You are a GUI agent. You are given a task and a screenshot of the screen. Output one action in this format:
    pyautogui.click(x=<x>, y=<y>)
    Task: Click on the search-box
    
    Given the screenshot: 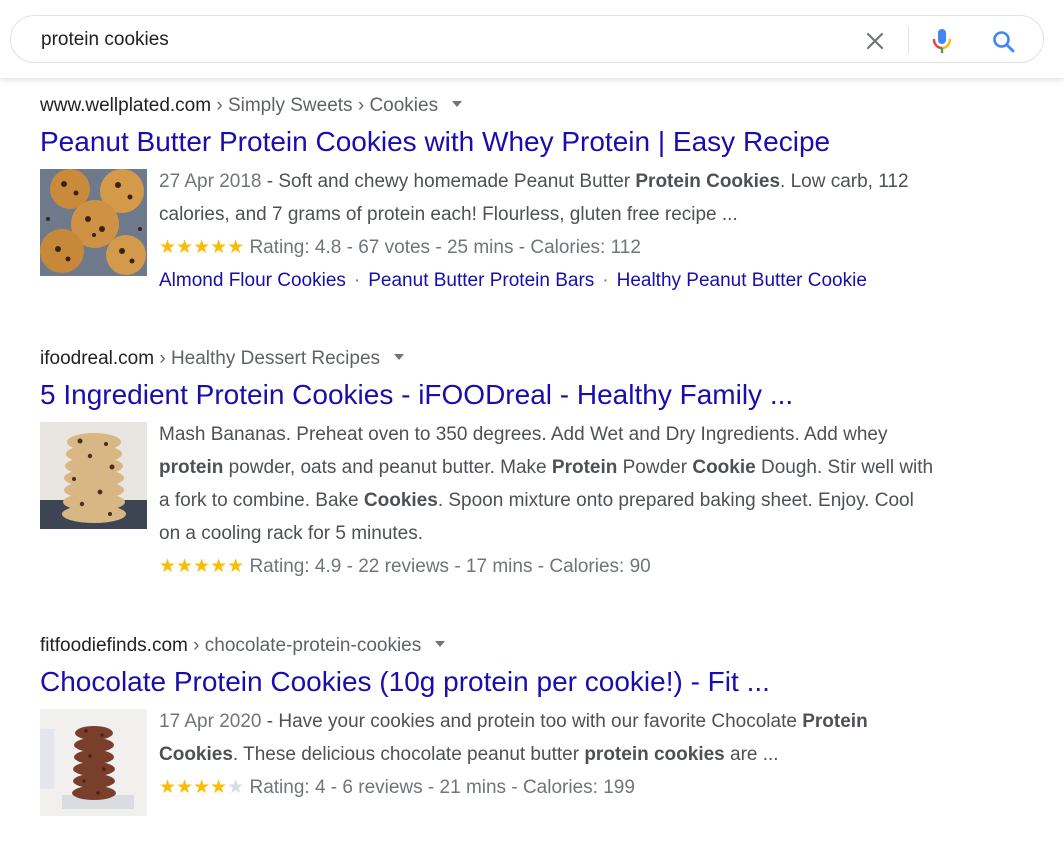 What is the action you would take?
    pyautogui.click(x=527, y=39)
    